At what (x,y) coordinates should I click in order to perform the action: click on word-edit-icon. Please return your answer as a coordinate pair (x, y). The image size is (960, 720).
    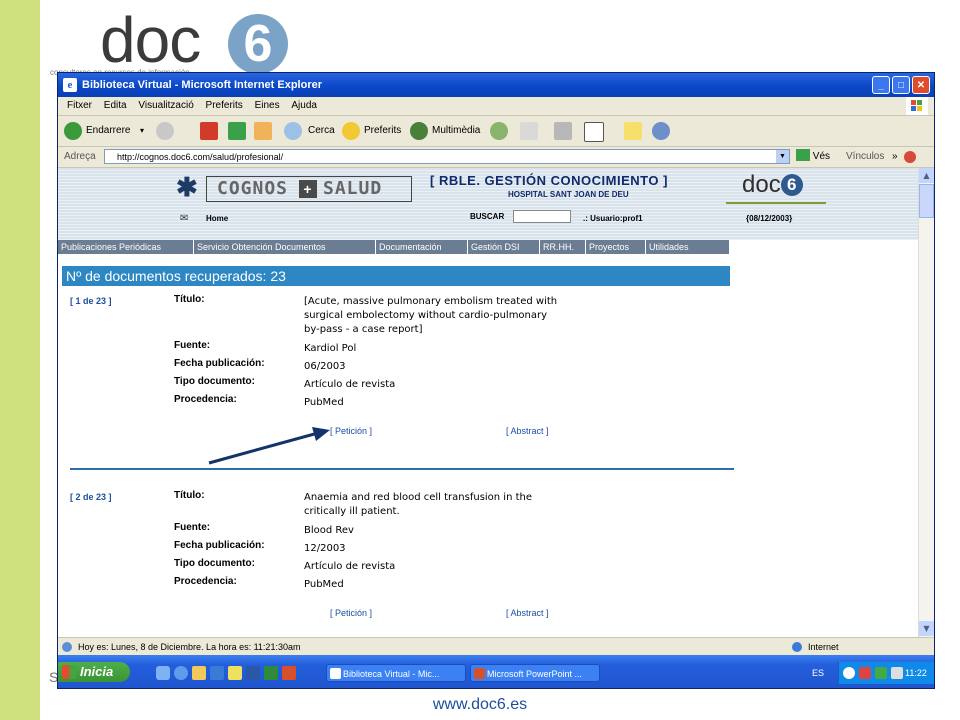
    Looking at the image, I should click on (594, 132).